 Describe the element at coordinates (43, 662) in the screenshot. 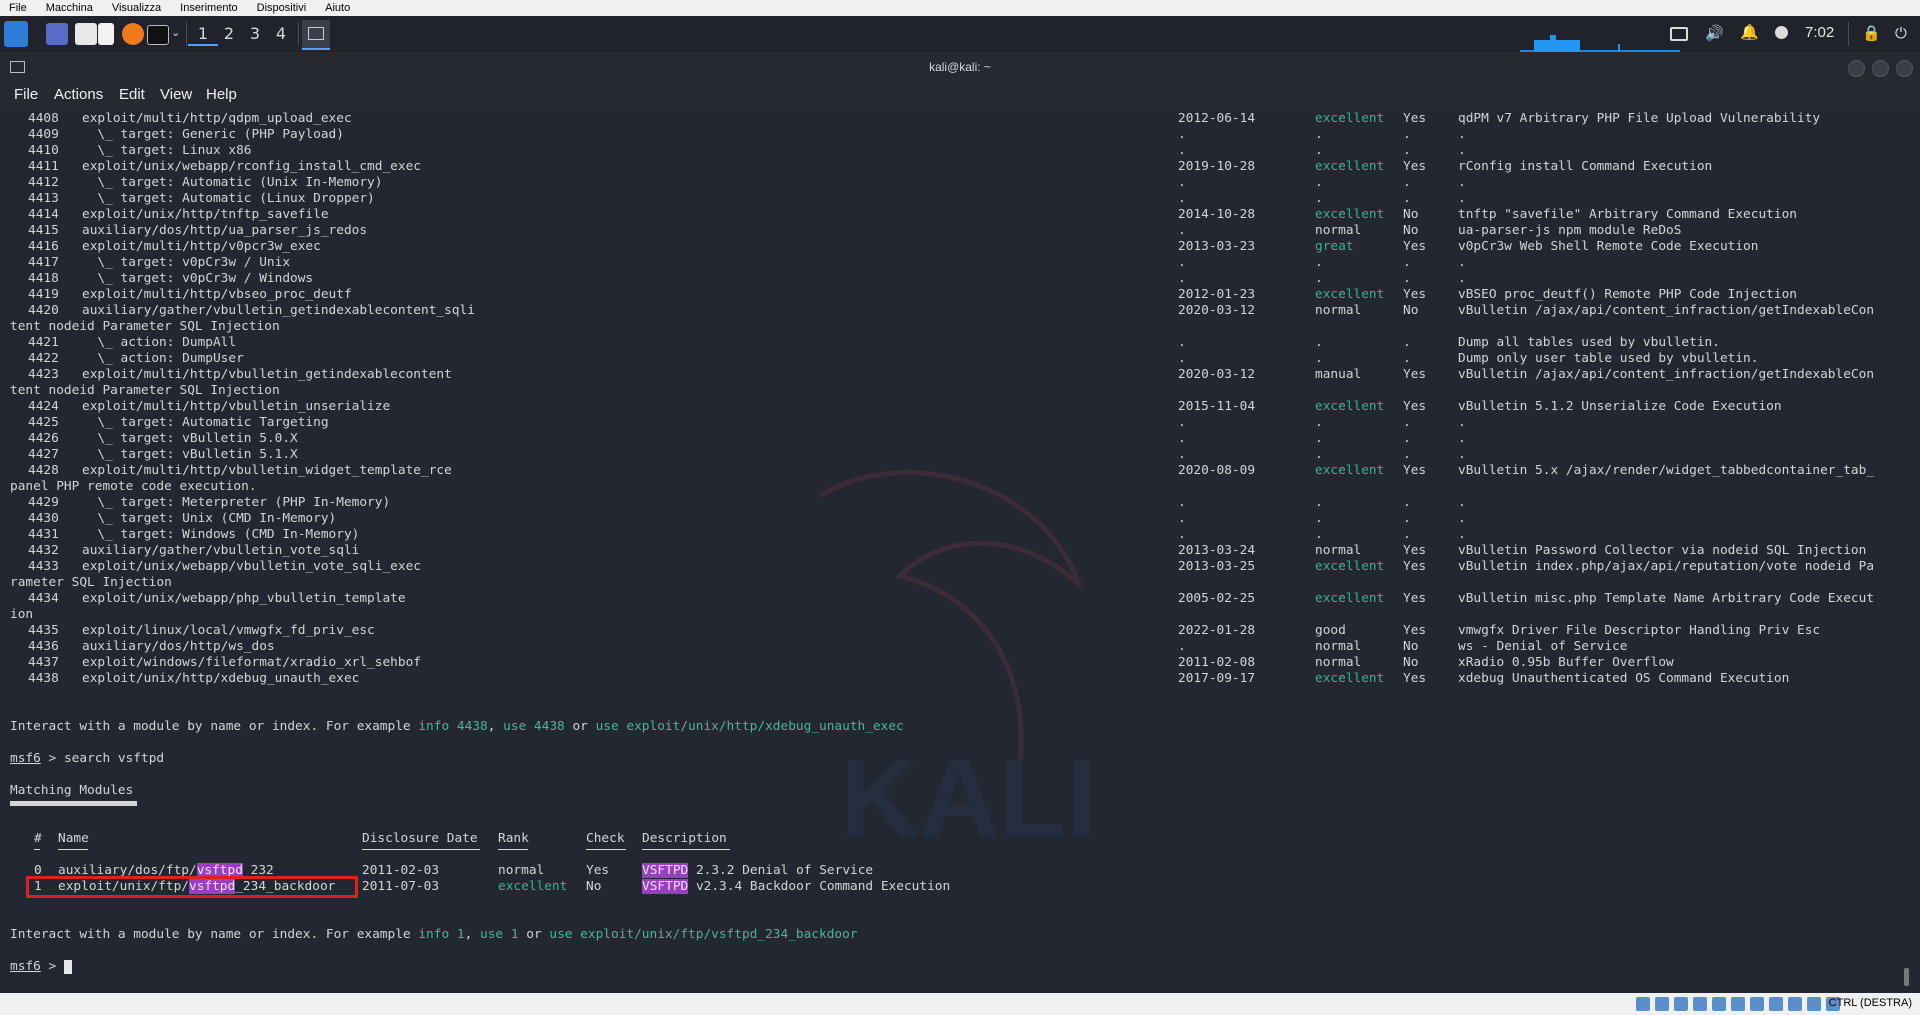

I see `row-index: 4437` at that location.